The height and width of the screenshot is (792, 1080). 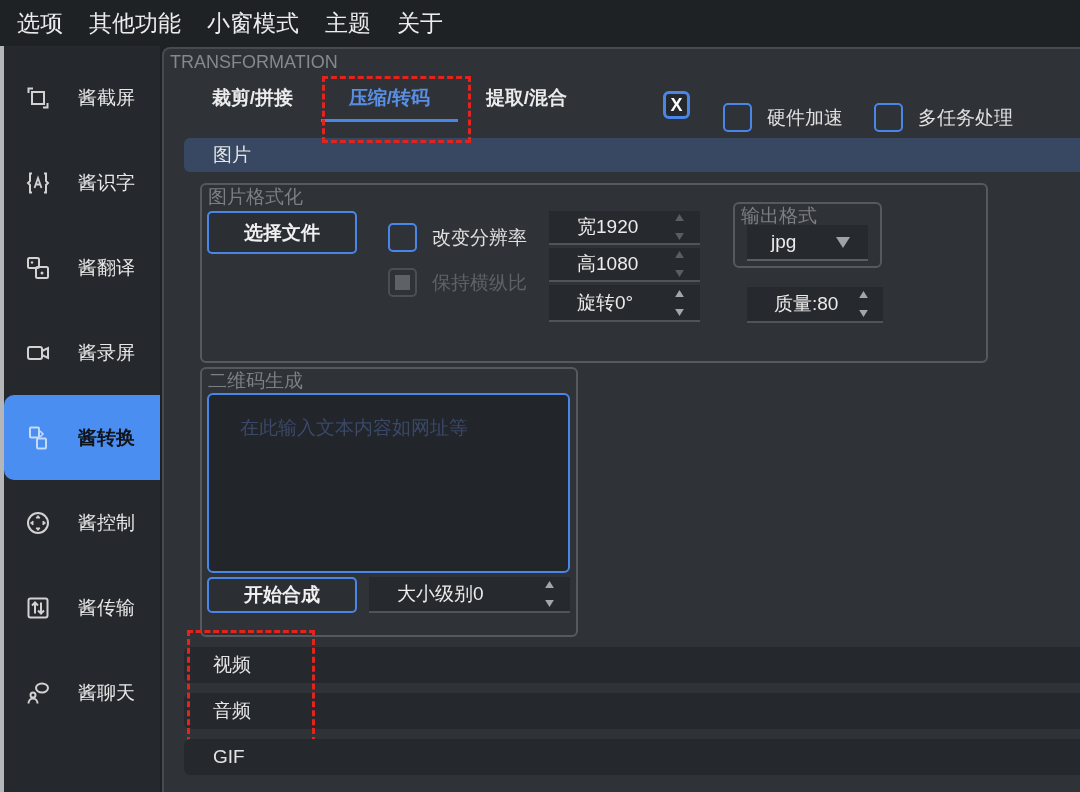 What do you see at coordinates (82, 352) in the screenshot?
I see `sidebar-item: 酱录屏` at bounding box center [82, 352].